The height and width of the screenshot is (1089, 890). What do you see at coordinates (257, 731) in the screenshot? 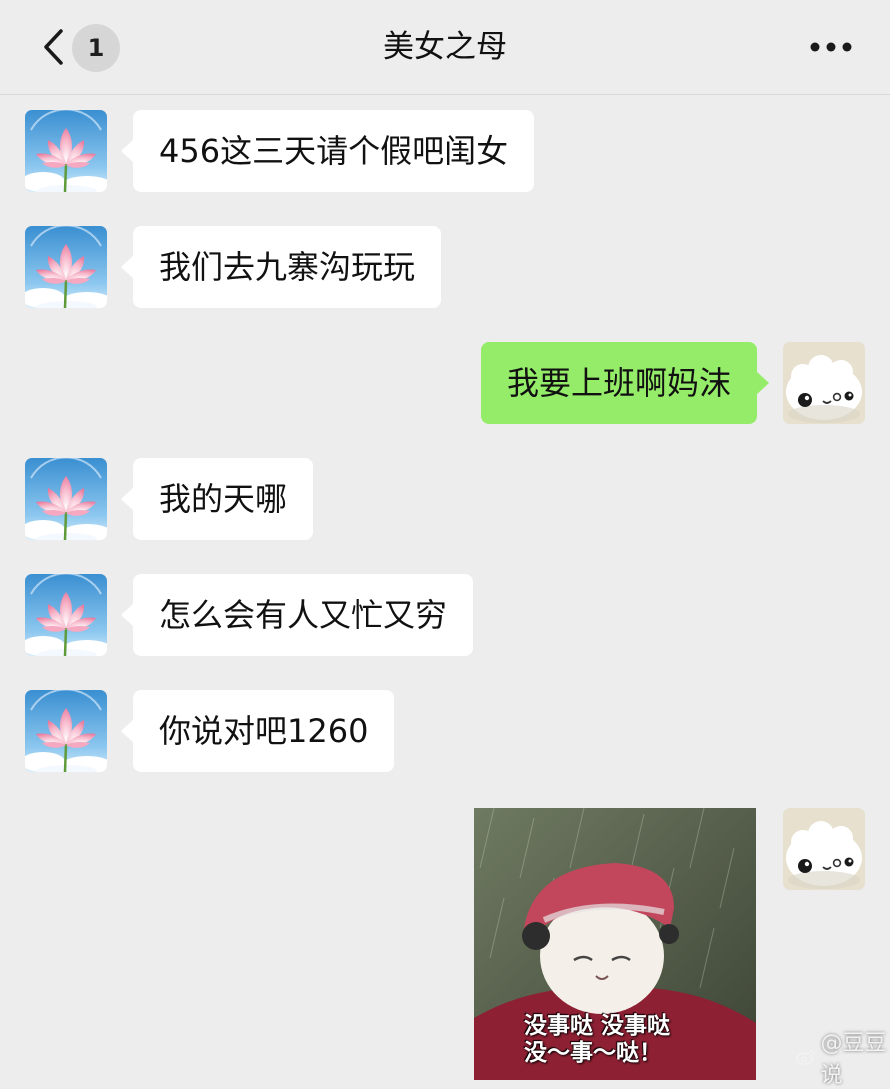
I see `incoming-message-bubble: 你说对吧1260` at bounding box center [257, 731].